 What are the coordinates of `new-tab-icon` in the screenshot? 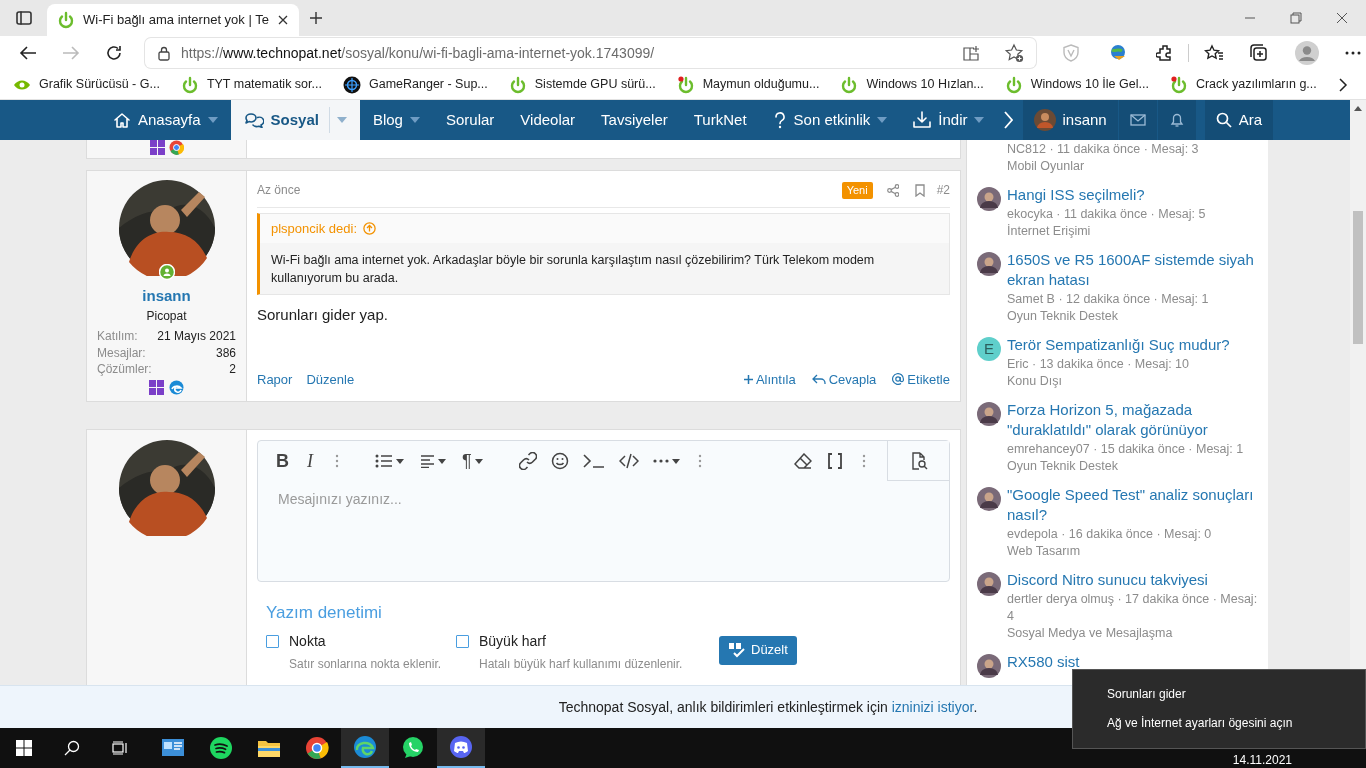 It's located at (315, 18).